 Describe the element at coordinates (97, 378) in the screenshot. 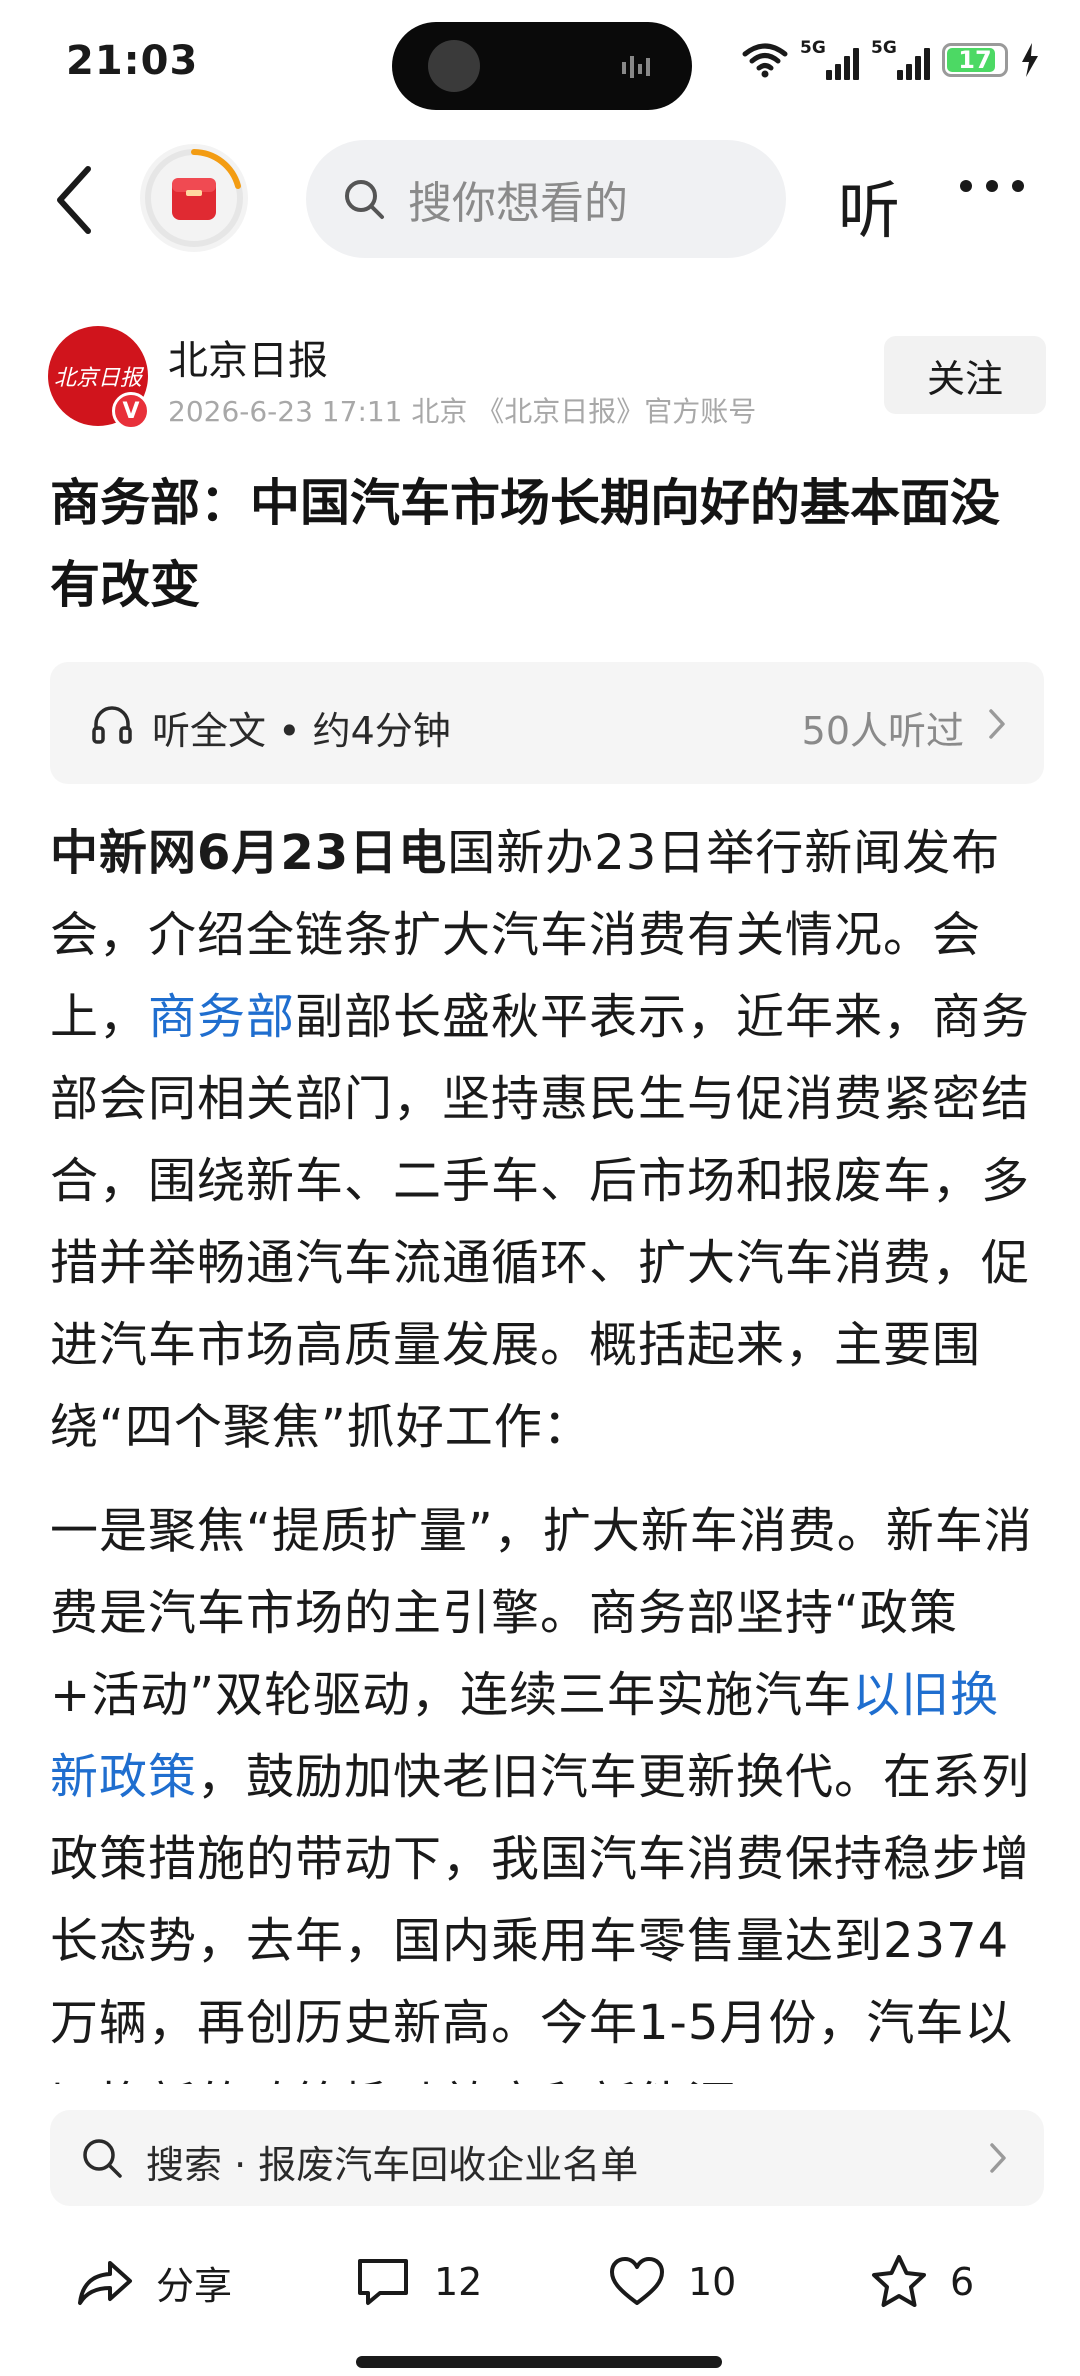

I see `author-avatar-logo: 北京日报` at that location.